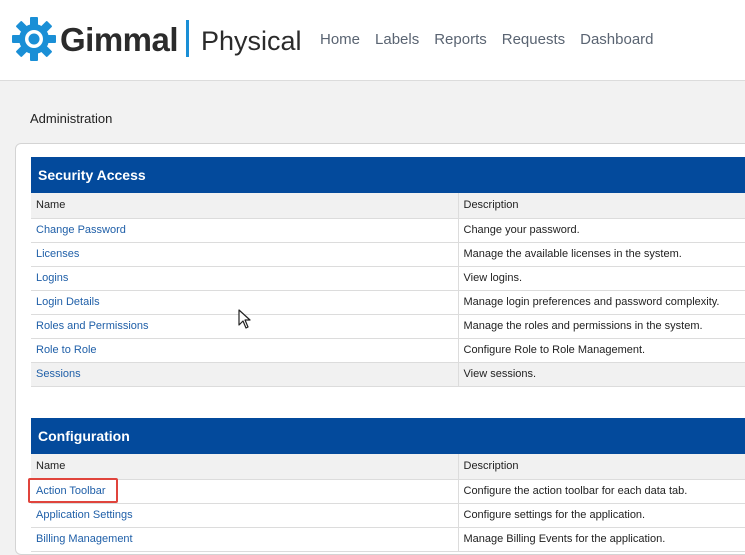 This screenshot has height=555, width=745. What do you see at coordinates (601, 350) in the screenshot?
I see `row-description: Configure Role to Role Management.` at bounding box center [601, 350].